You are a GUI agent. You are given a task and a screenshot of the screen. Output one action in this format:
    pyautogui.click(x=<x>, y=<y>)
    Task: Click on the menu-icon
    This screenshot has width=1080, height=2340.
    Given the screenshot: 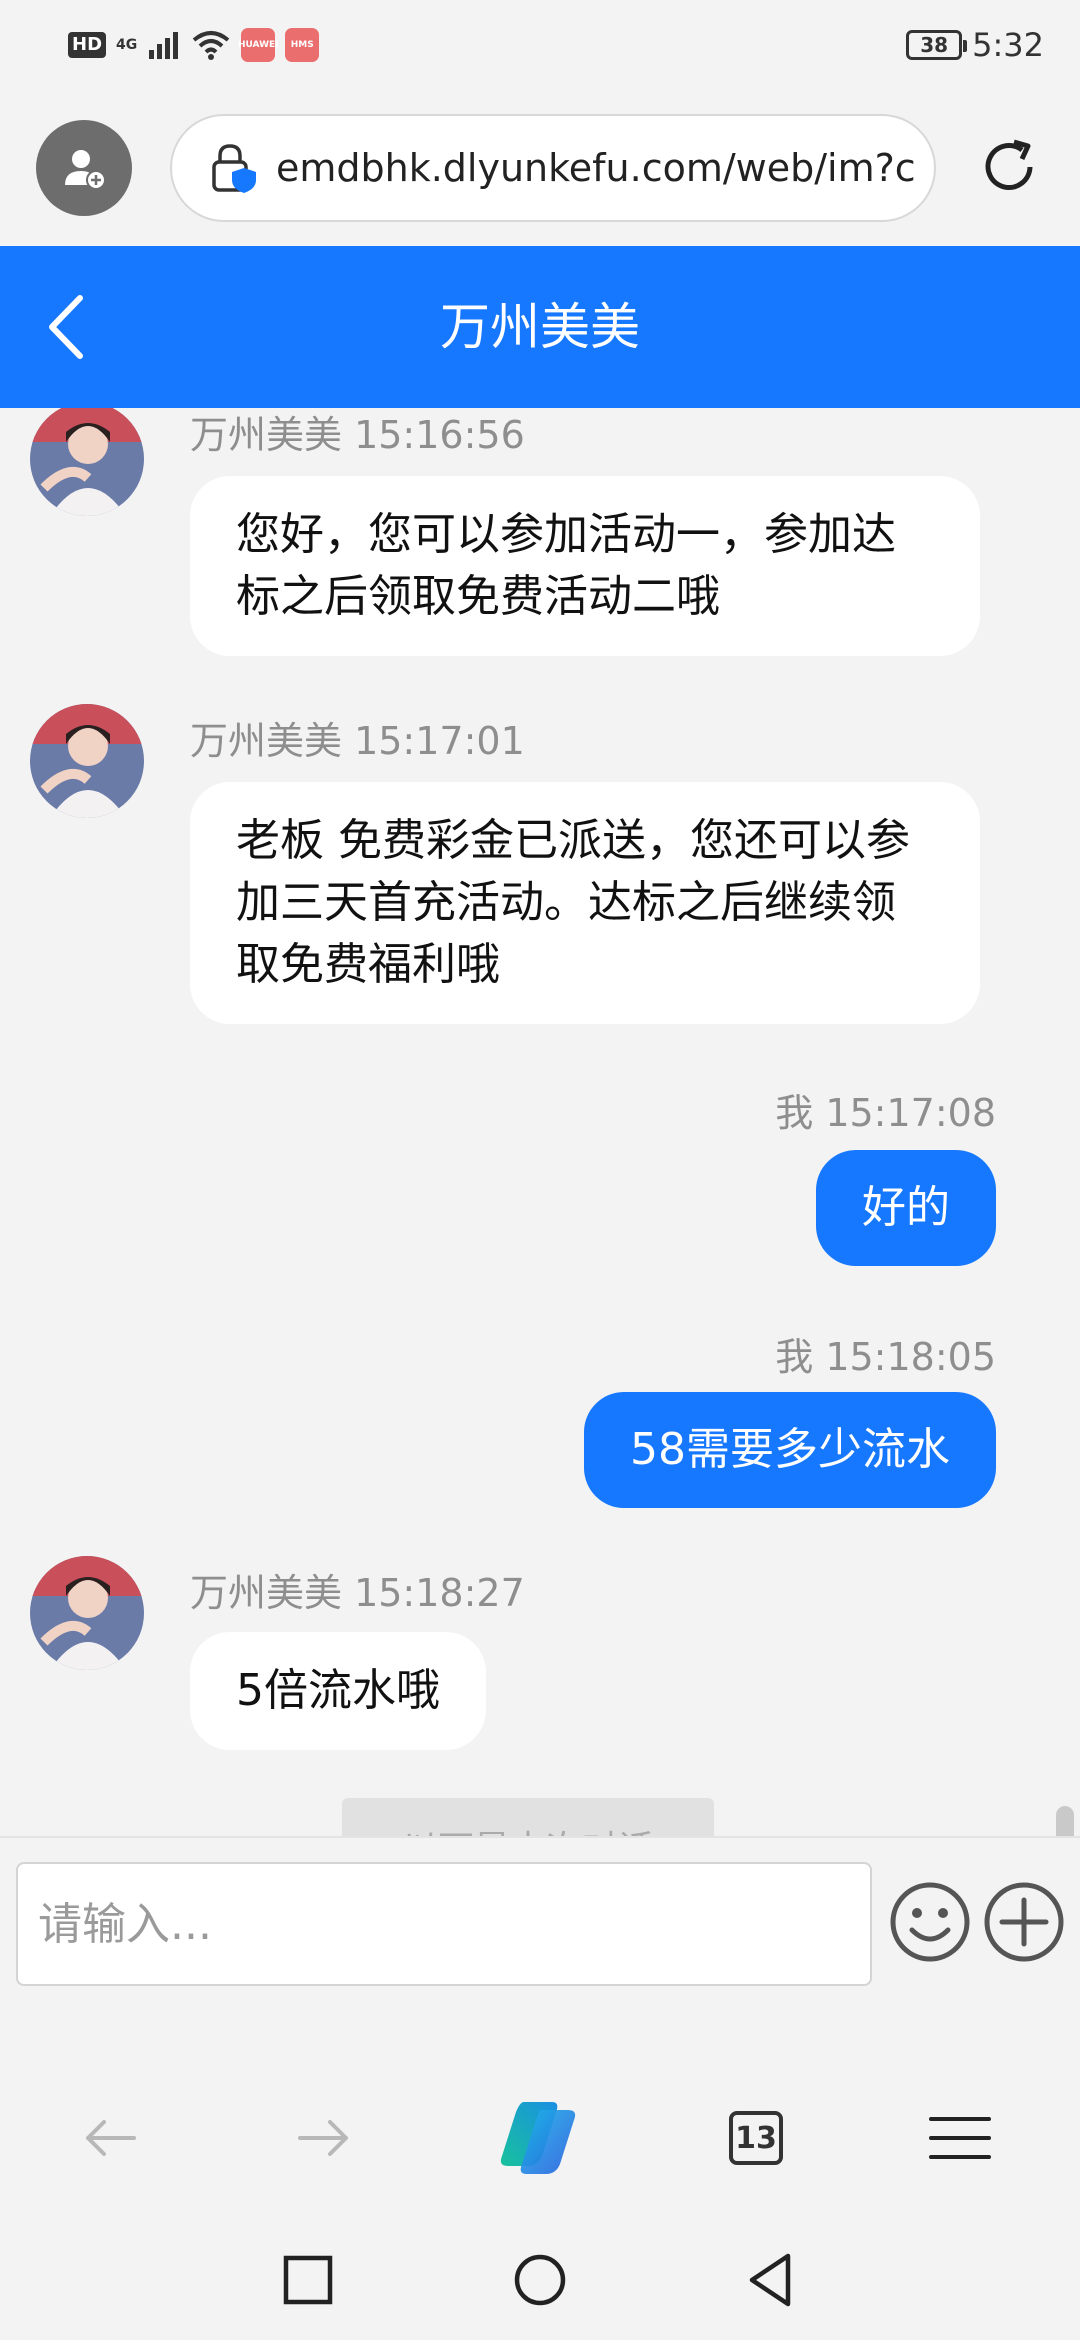 What is the action you would take?
    pyautogui.click(x=960, y=2138)
    